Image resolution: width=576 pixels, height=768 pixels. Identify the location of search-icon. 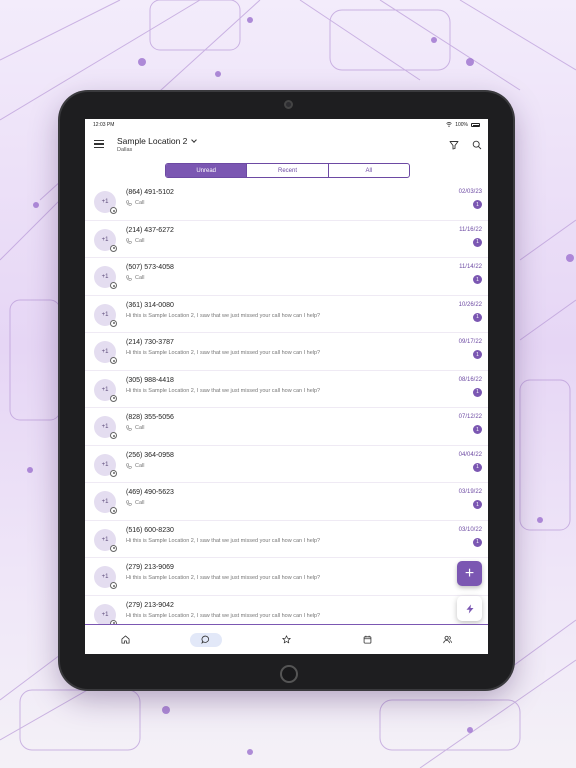
(477, 145).